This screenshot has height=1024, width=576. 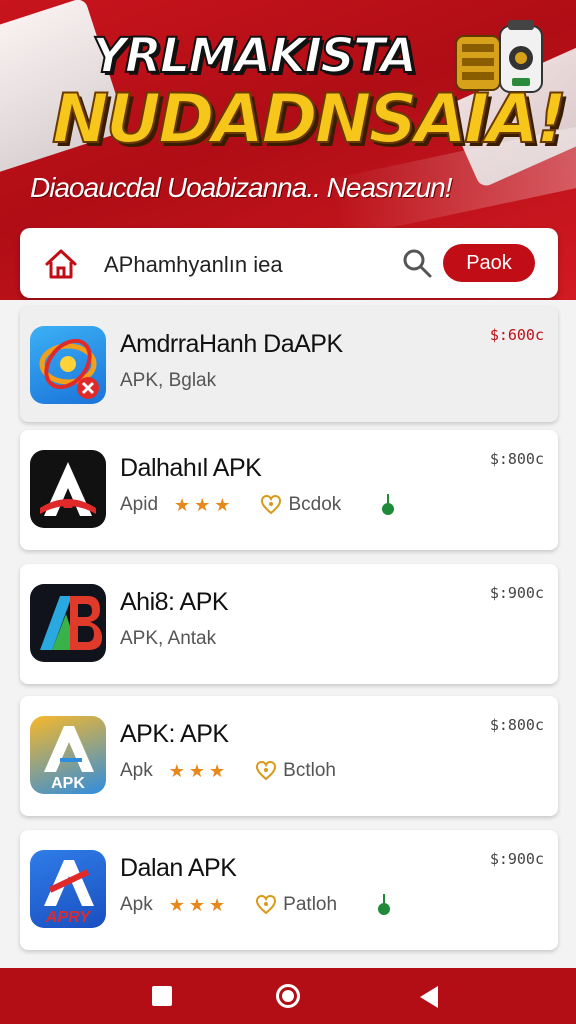 I want to click on badge-label: Bcdok, so click(x=315, y=504).